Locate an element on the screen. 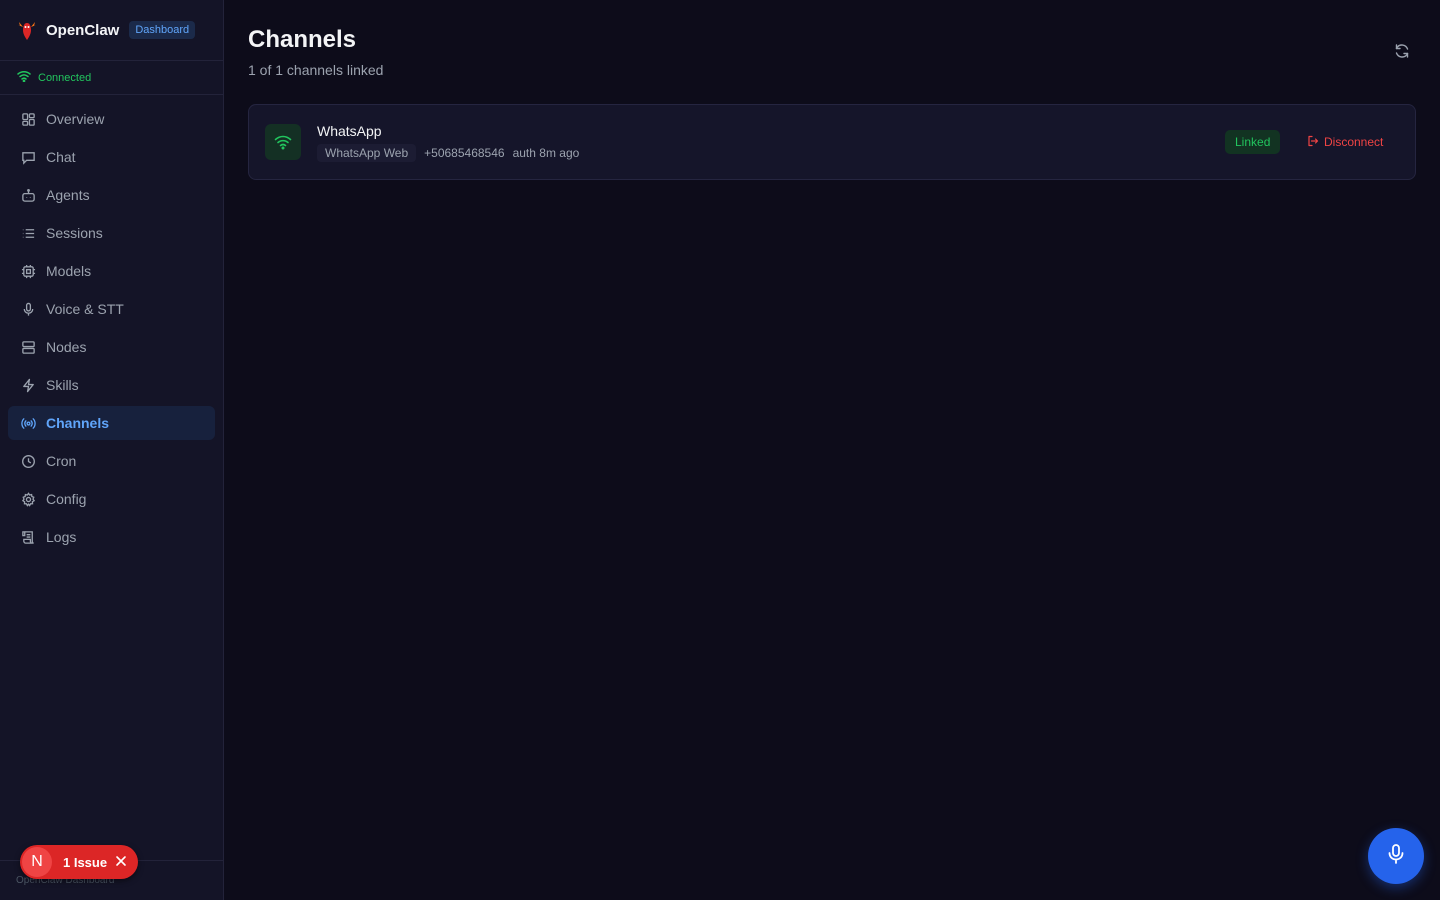 The image size is (1440, 900). clock-icon is located at coordinates (28, 461).